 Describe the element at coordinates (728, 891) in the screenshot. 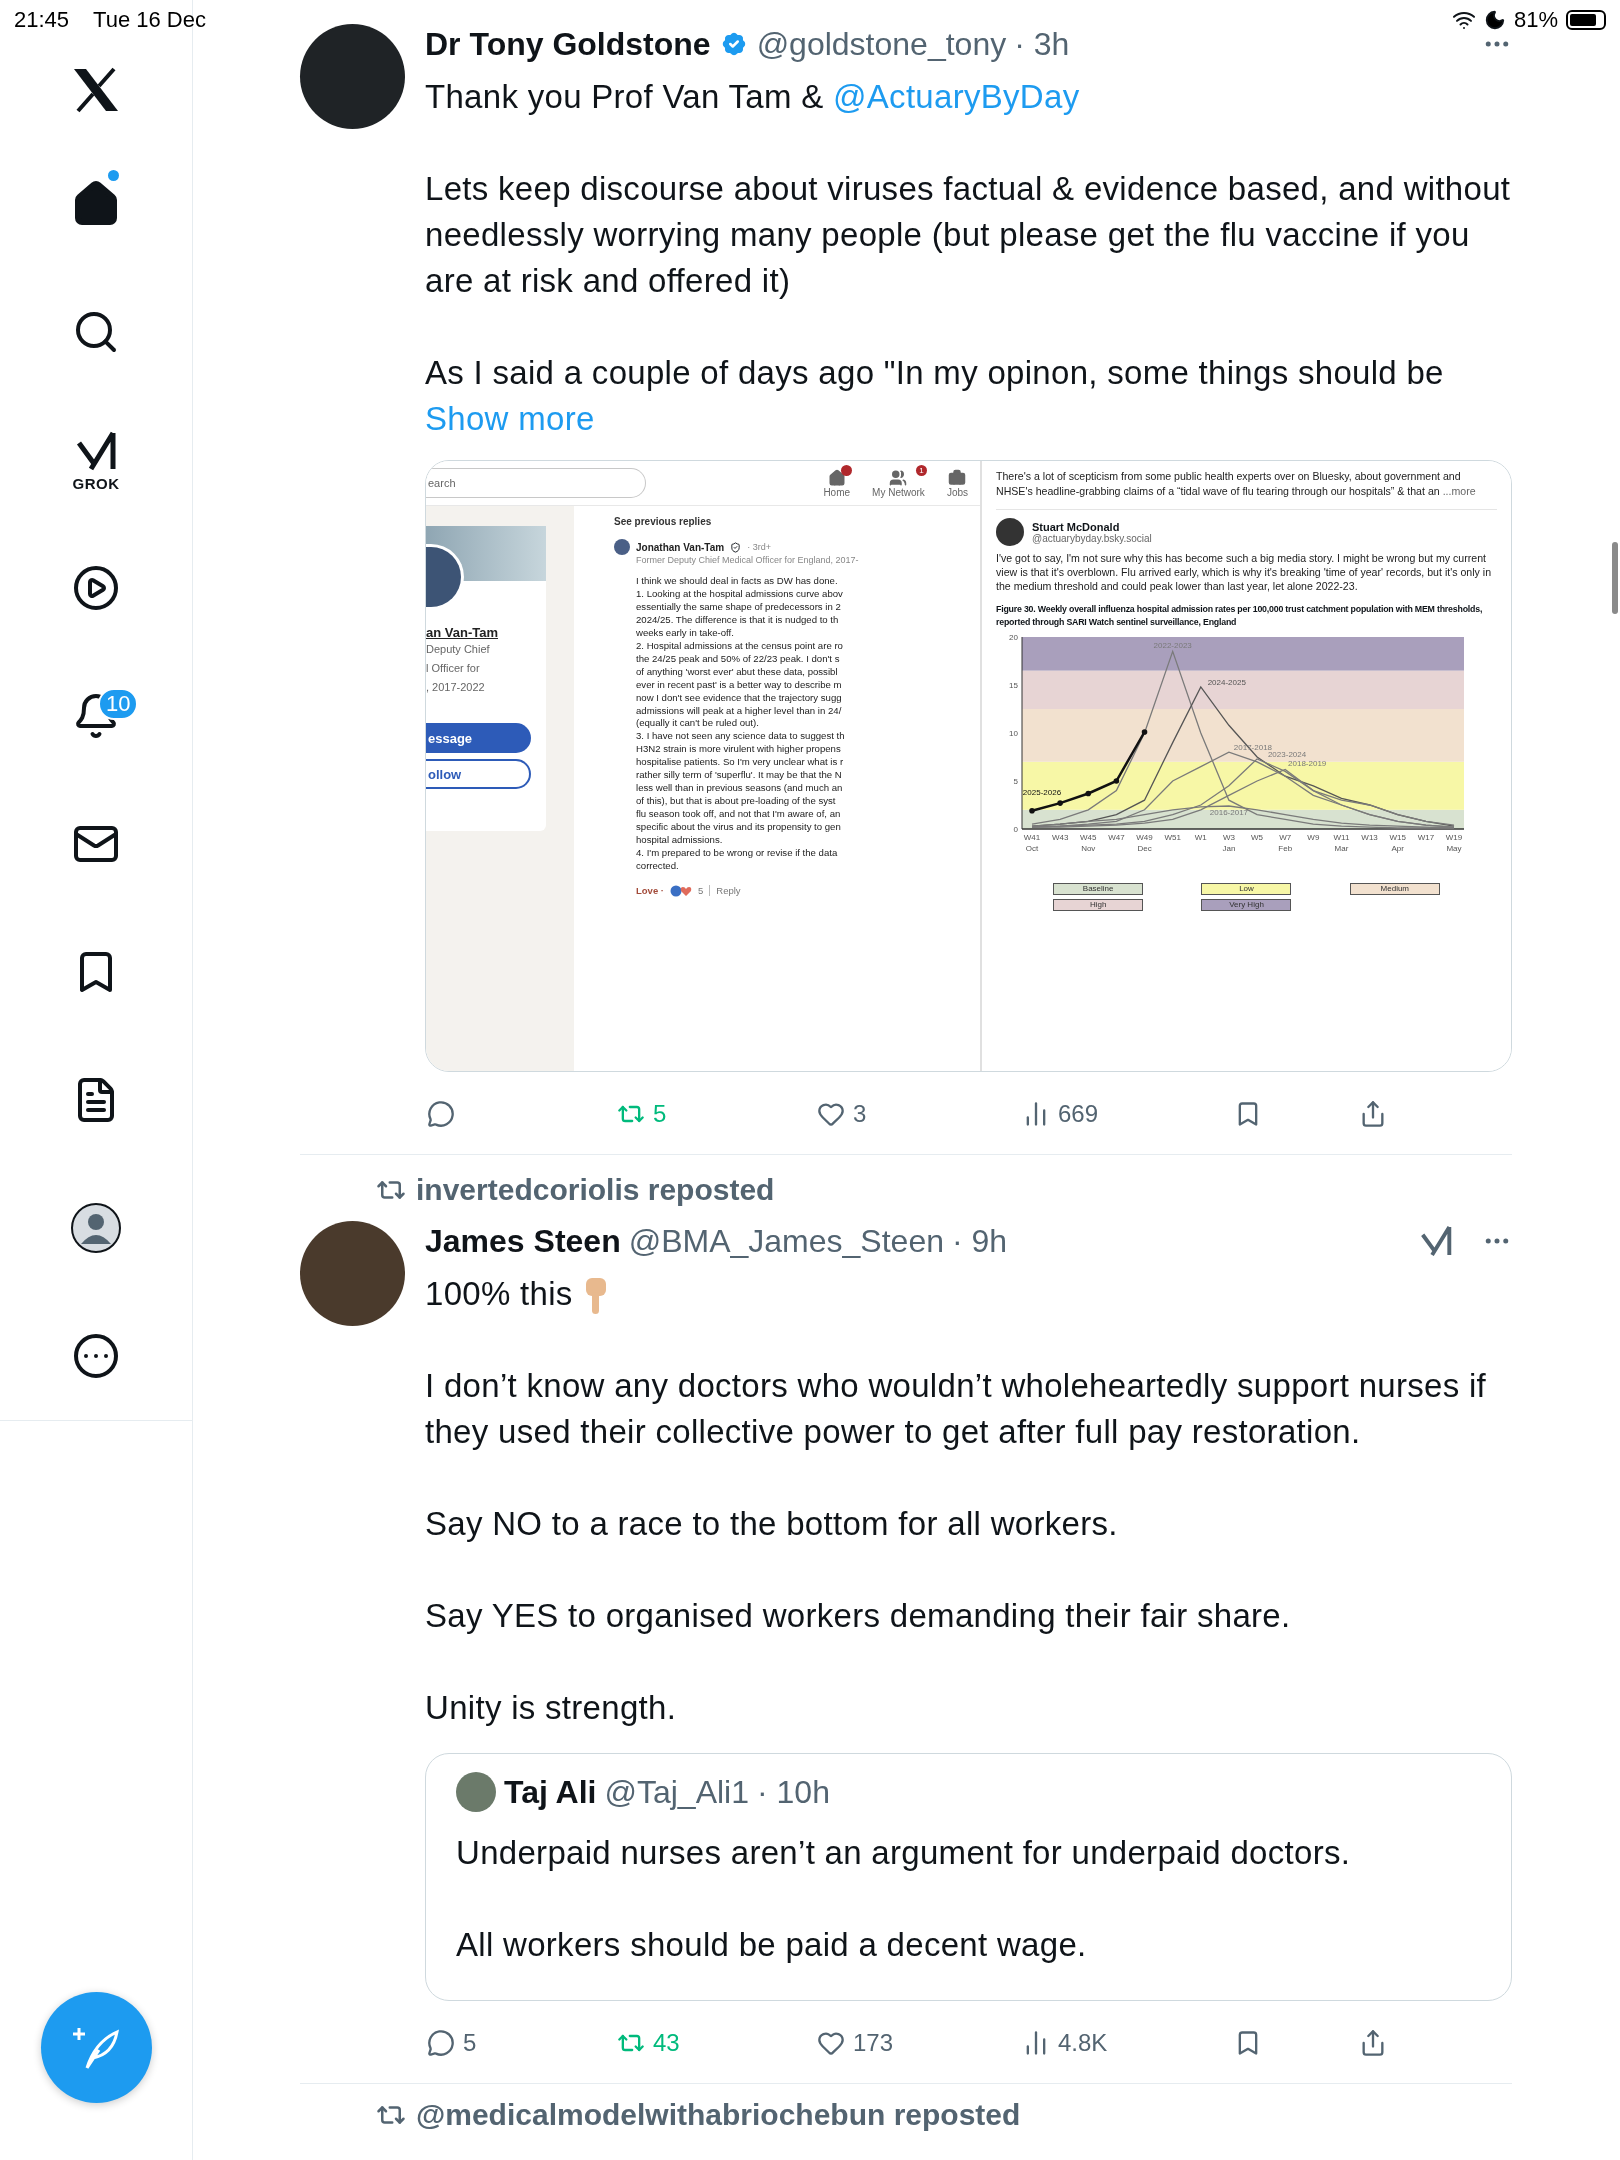

I see `reply-link: Reply` at that location.